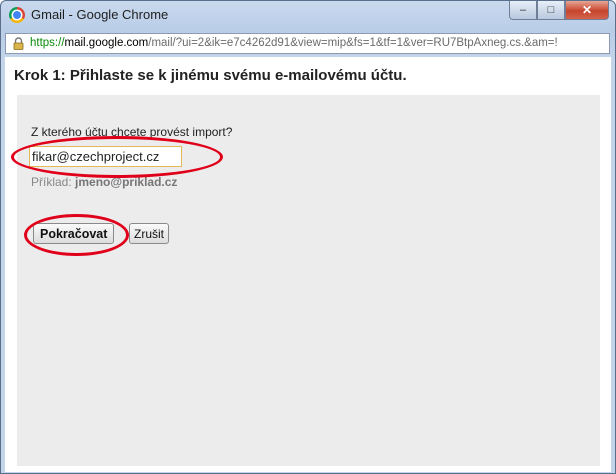  What do you see at coordinates (105, 156) in the screenshot?
I see `email-field` at bounding box center [105, 156].